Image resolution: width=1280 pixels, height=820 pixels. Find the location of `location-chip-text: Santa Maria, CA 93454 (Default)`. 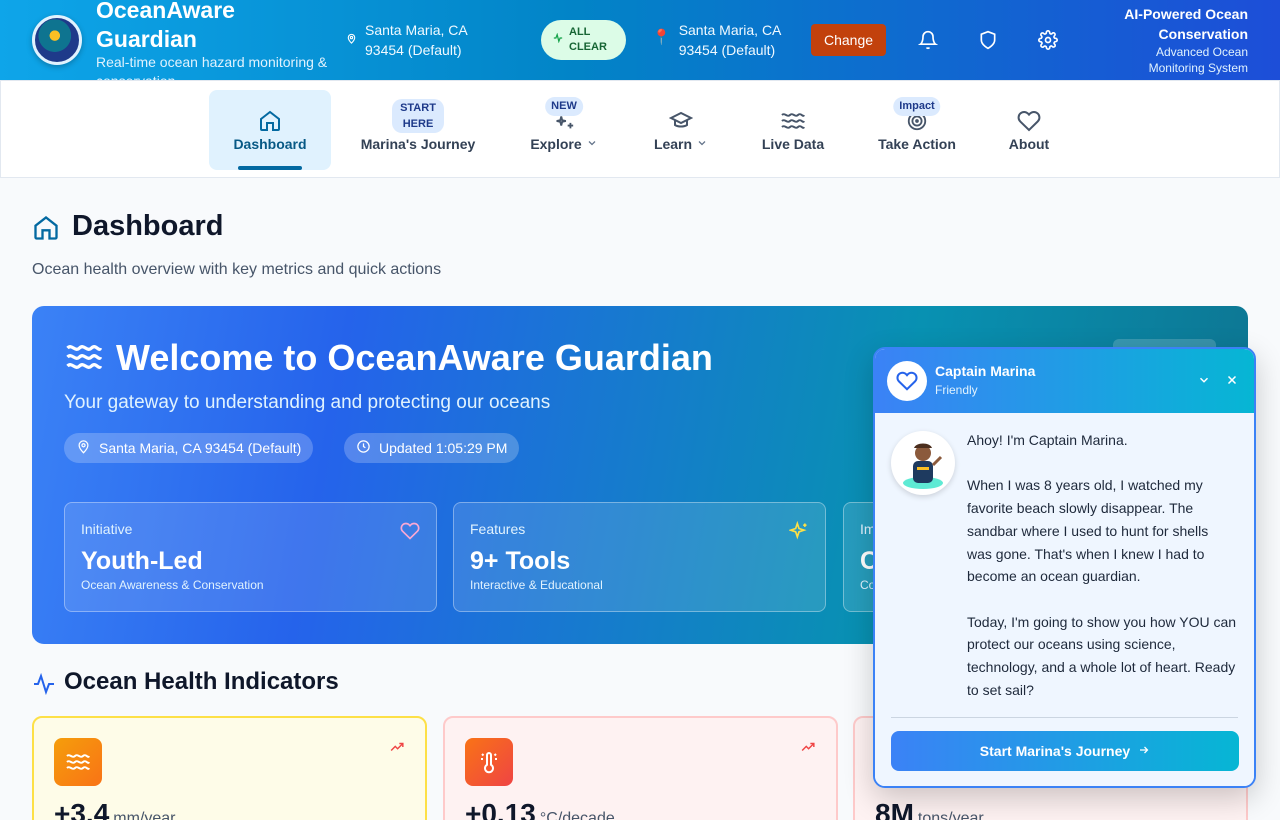

location-chip-text: Santa Maria, CA 93454 (Default) is located at coordinates (200, 448).